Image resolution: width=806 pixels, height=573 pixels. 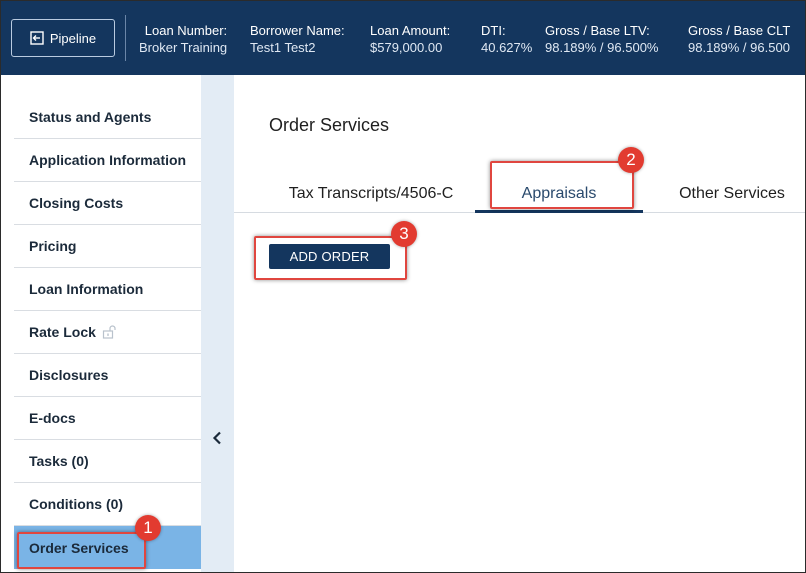 I want to click on sidebar-item-label: Pricing, so click(x=53, y=246).